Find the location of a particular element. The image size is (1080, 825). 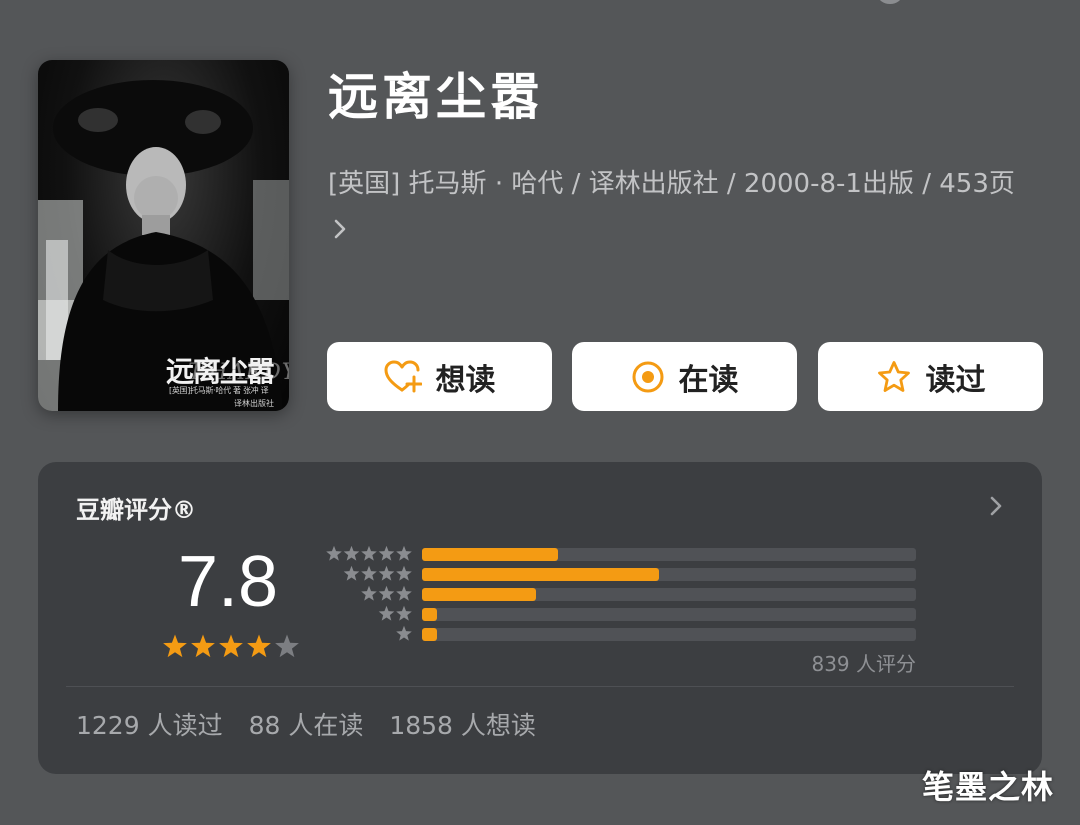

star-outline-icon is located at coordinates (894, 377).